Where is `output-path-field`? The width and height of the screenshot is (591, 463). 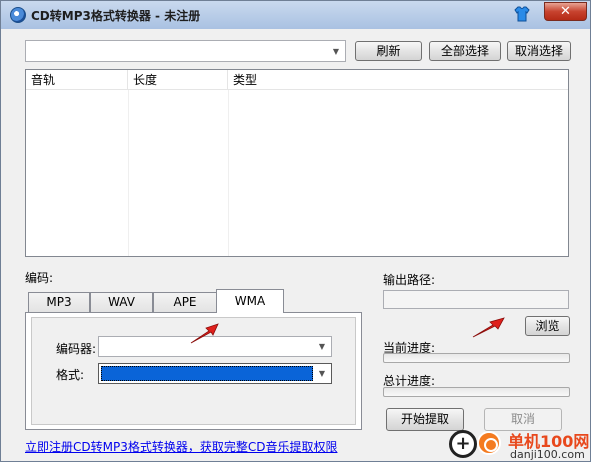
output-path-field is located at coordinates (476, 299).